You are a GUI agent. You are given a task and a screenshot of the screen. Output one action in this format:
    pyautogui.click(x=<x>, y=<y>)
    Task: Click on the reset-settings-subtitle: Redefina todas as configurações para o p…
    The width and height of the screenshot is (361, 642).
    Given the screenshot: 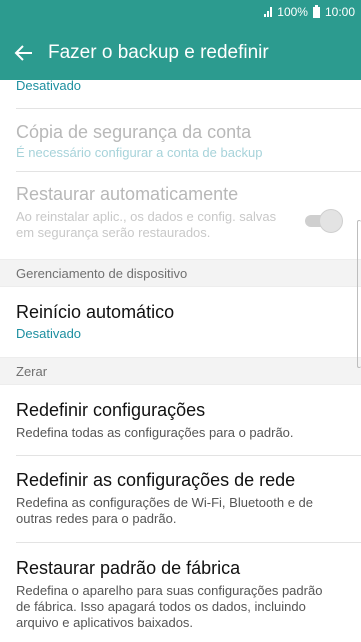 What is the action you would take?
    pyautogui.click(x=155, y=432)
    